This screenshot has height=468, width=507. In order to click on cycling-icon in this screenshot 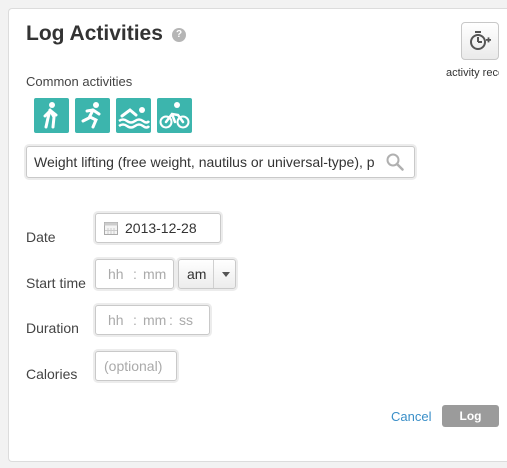, I will do `click(174, 115)`.